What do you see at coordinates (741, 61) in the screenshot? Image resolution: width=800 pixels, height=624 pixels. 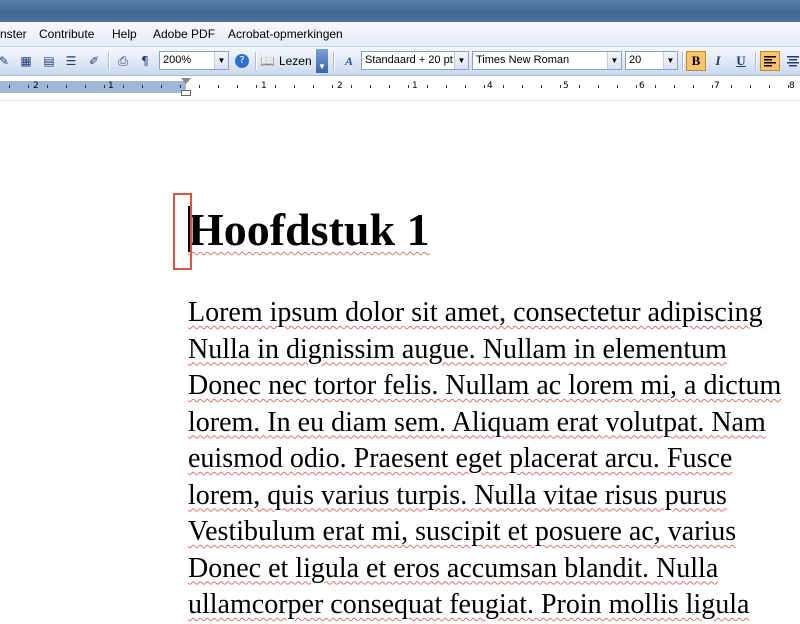 I see `underline-button: U` at bounding box center [741, 61].